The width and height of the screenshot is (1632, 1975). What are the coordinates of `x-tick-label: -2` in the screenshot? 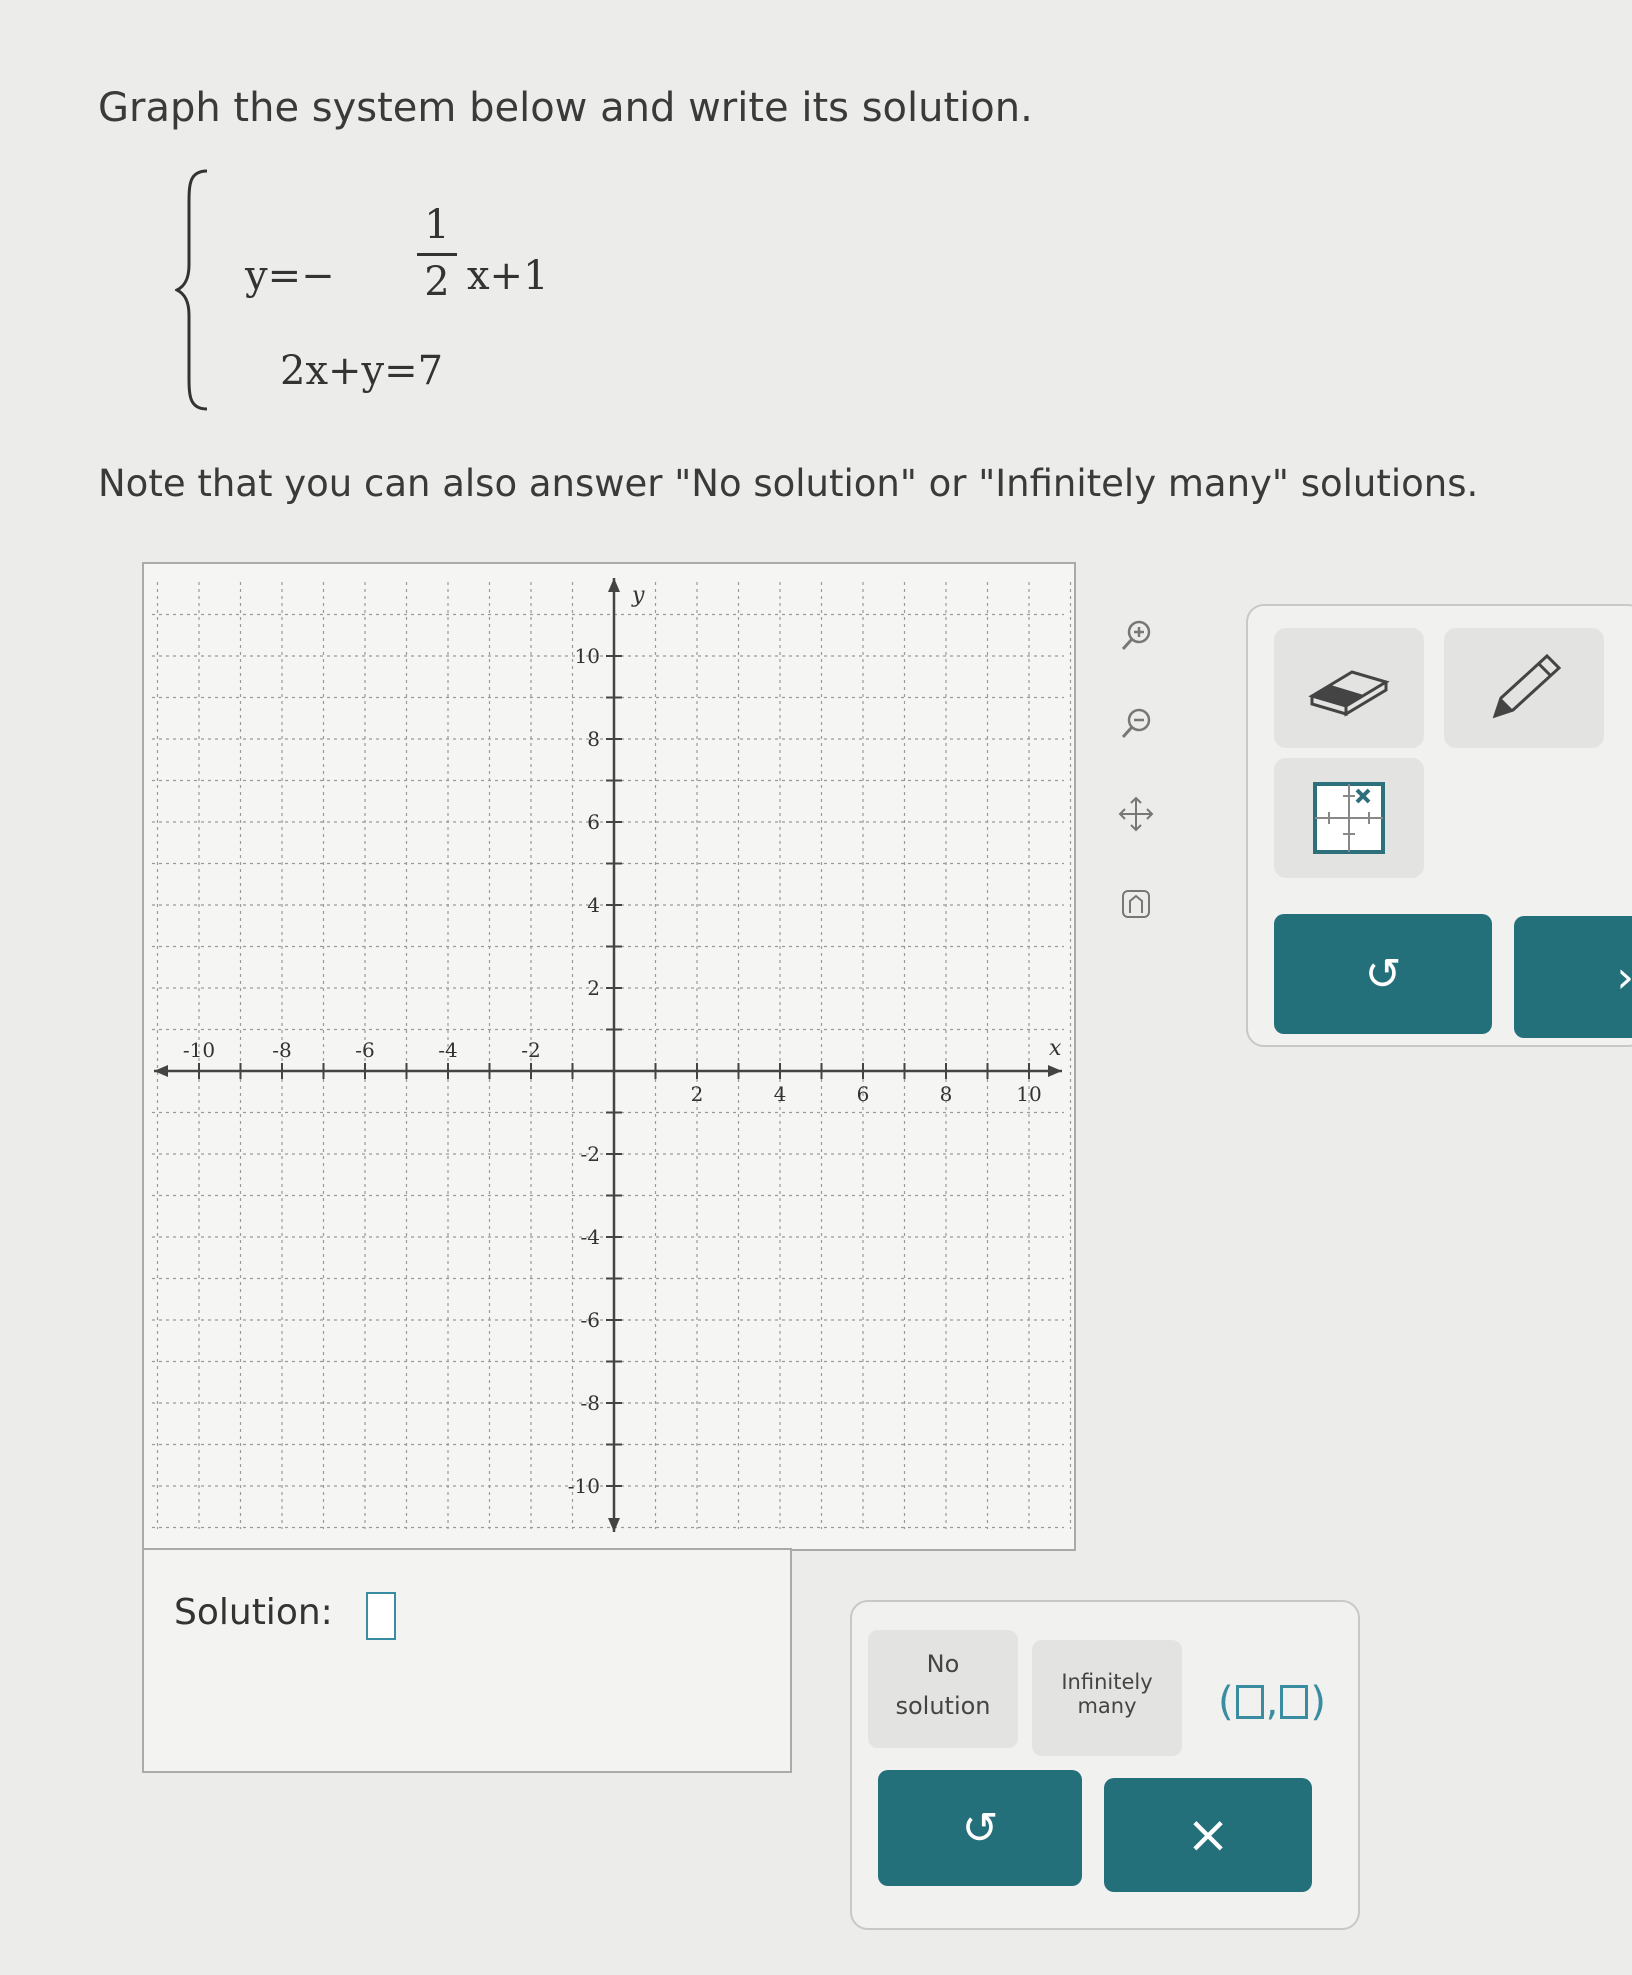 It's located at (530, 1050).